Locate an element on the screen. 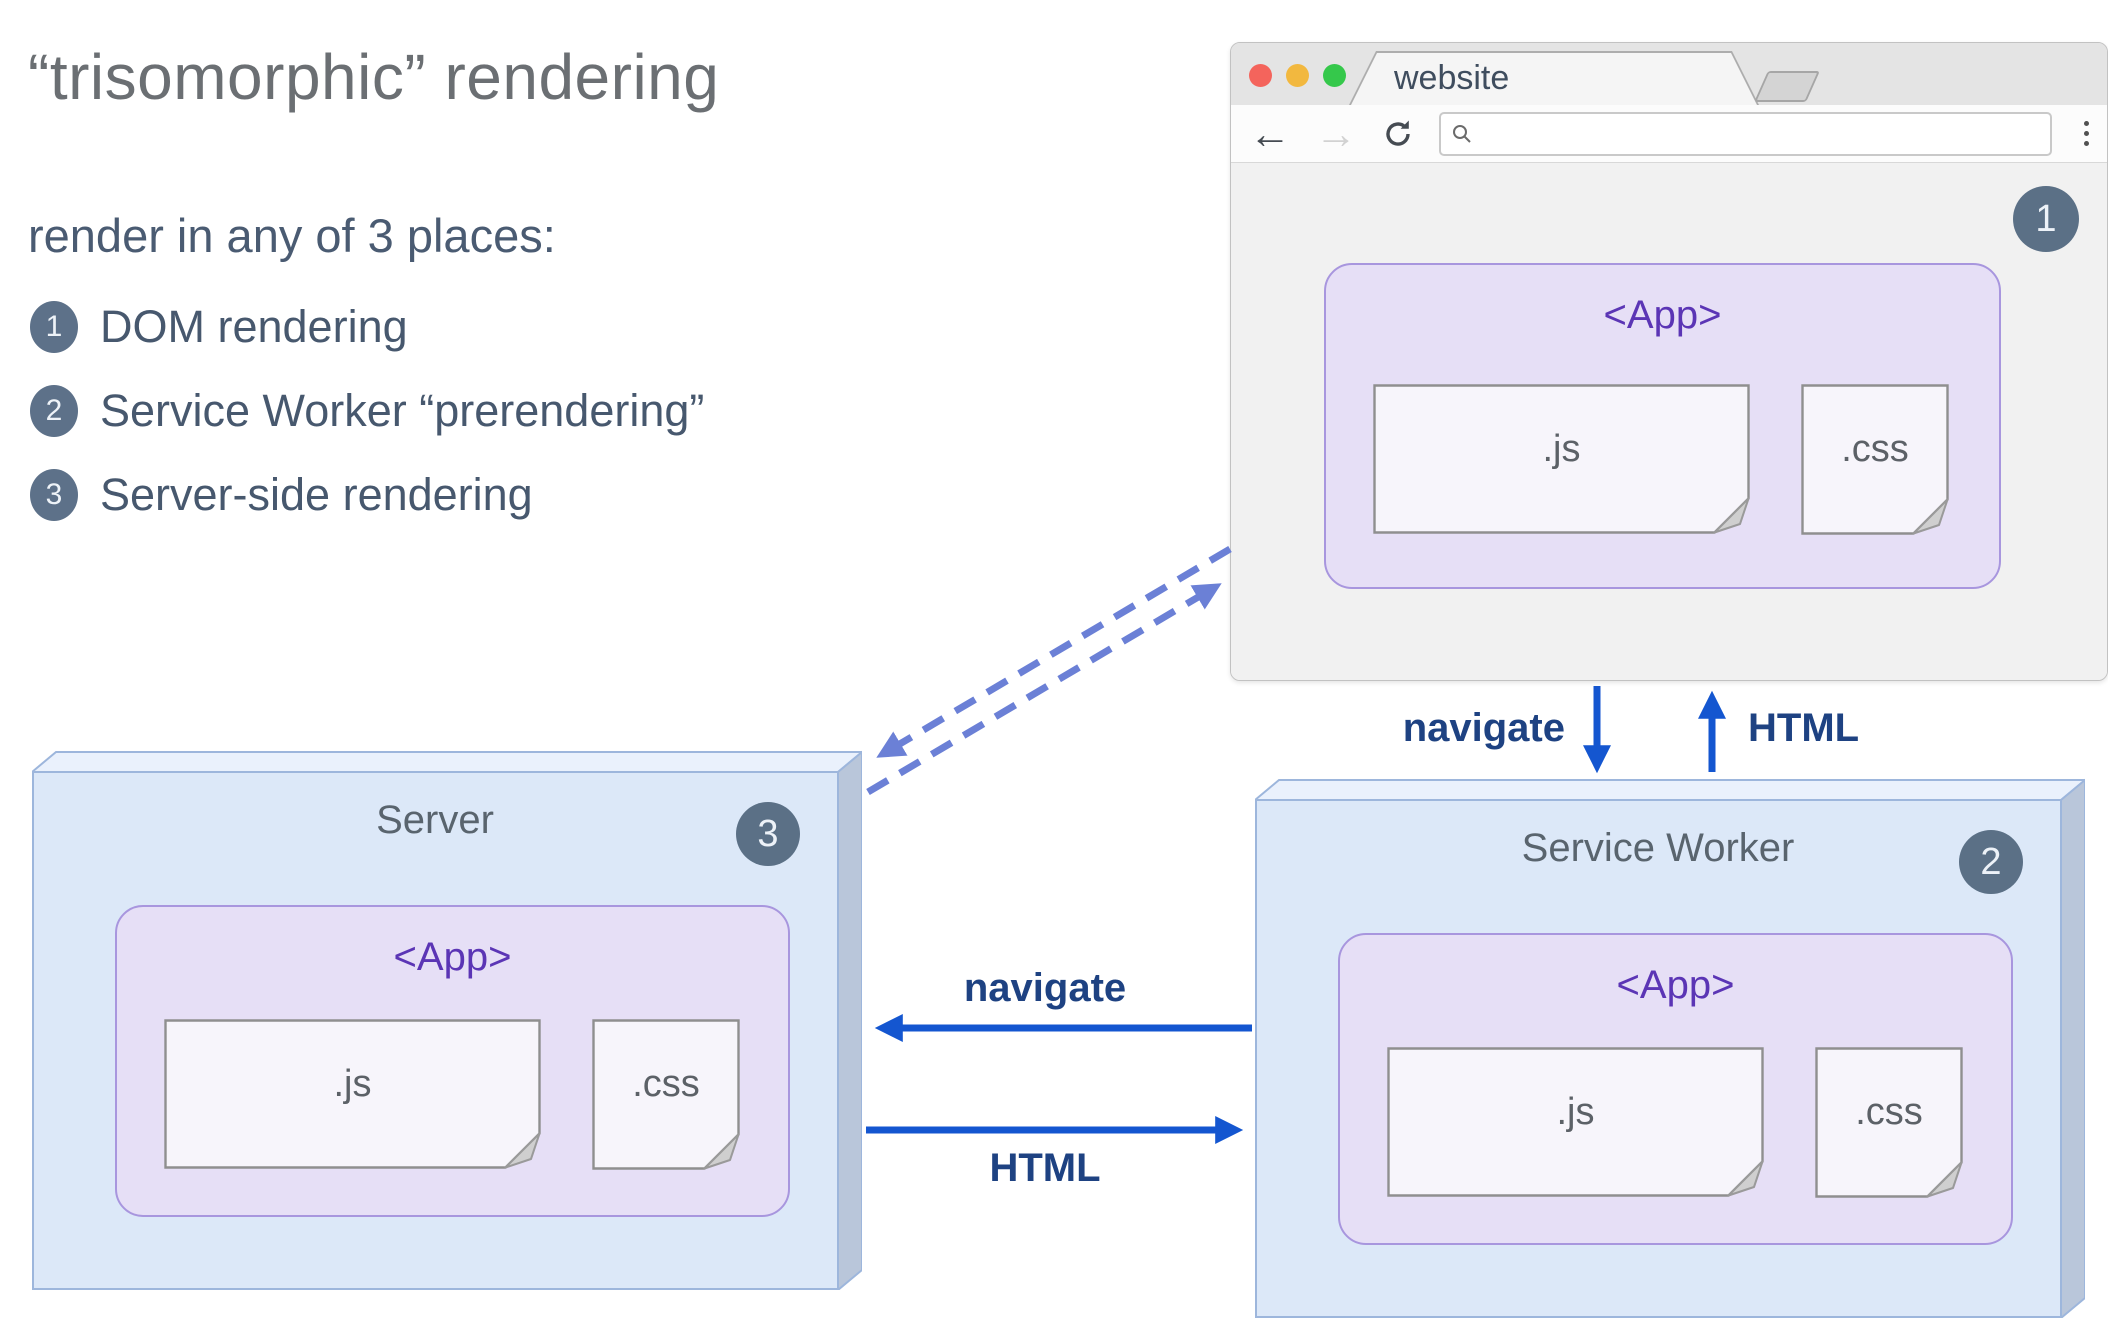 This screenshot has width=2108, height=1328. window-controls is located at coordinates (1297, 75).